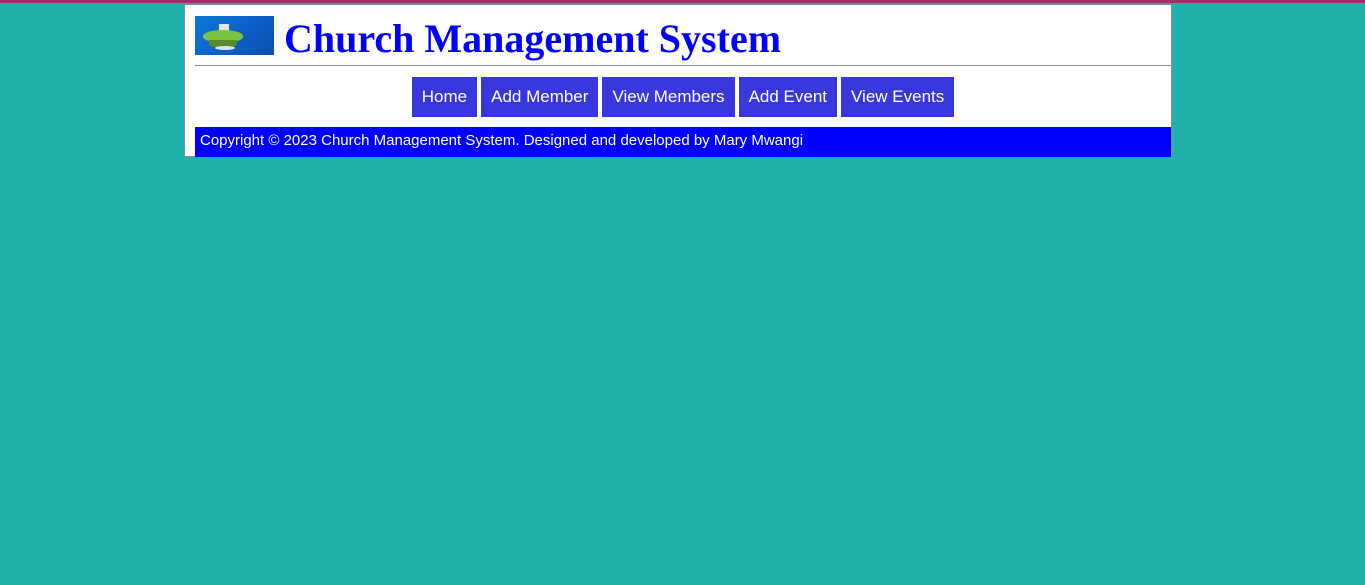 This screenshot has height=585, width=1365. I want to click on header-divider, so click(683, 65).